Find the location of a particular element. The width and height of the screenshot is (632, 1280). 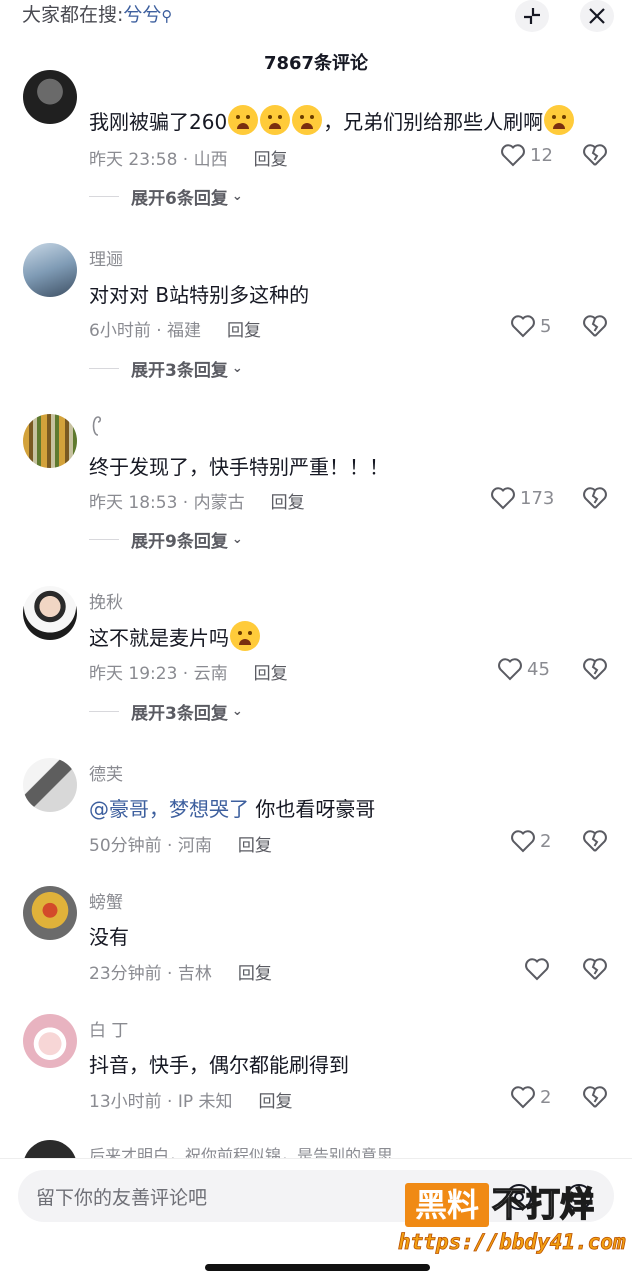

search-keyword: 兮兮 is located at coordinates (142, 15).